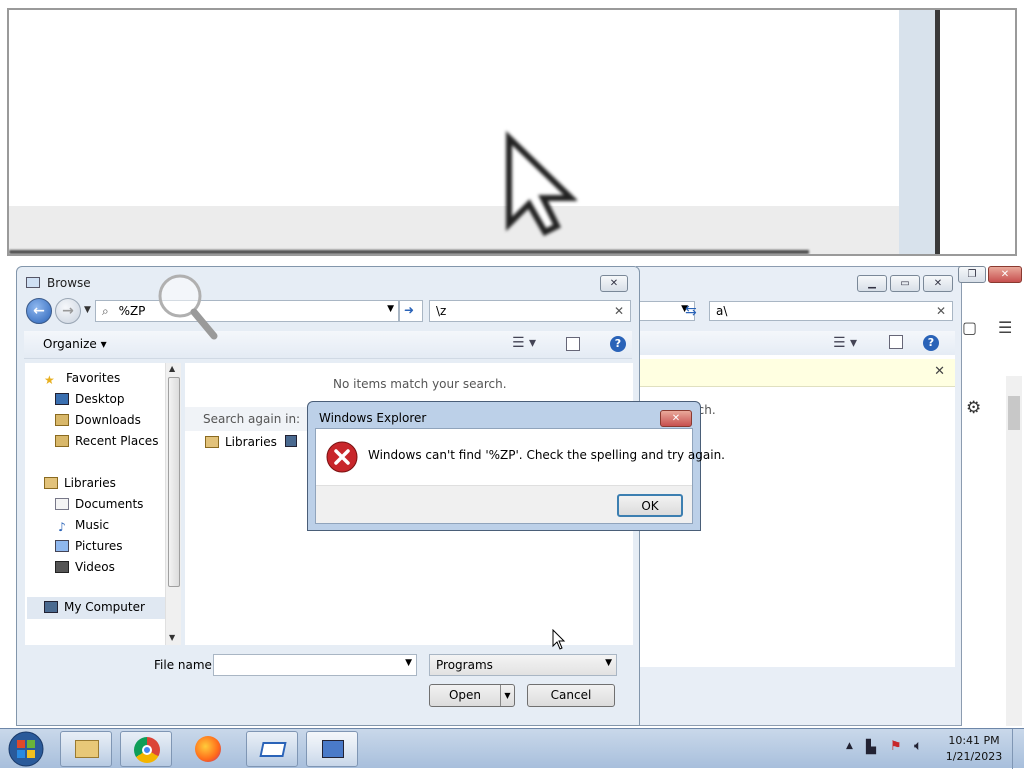  I want to click on search-input: \z ✕, so click(530, 311).